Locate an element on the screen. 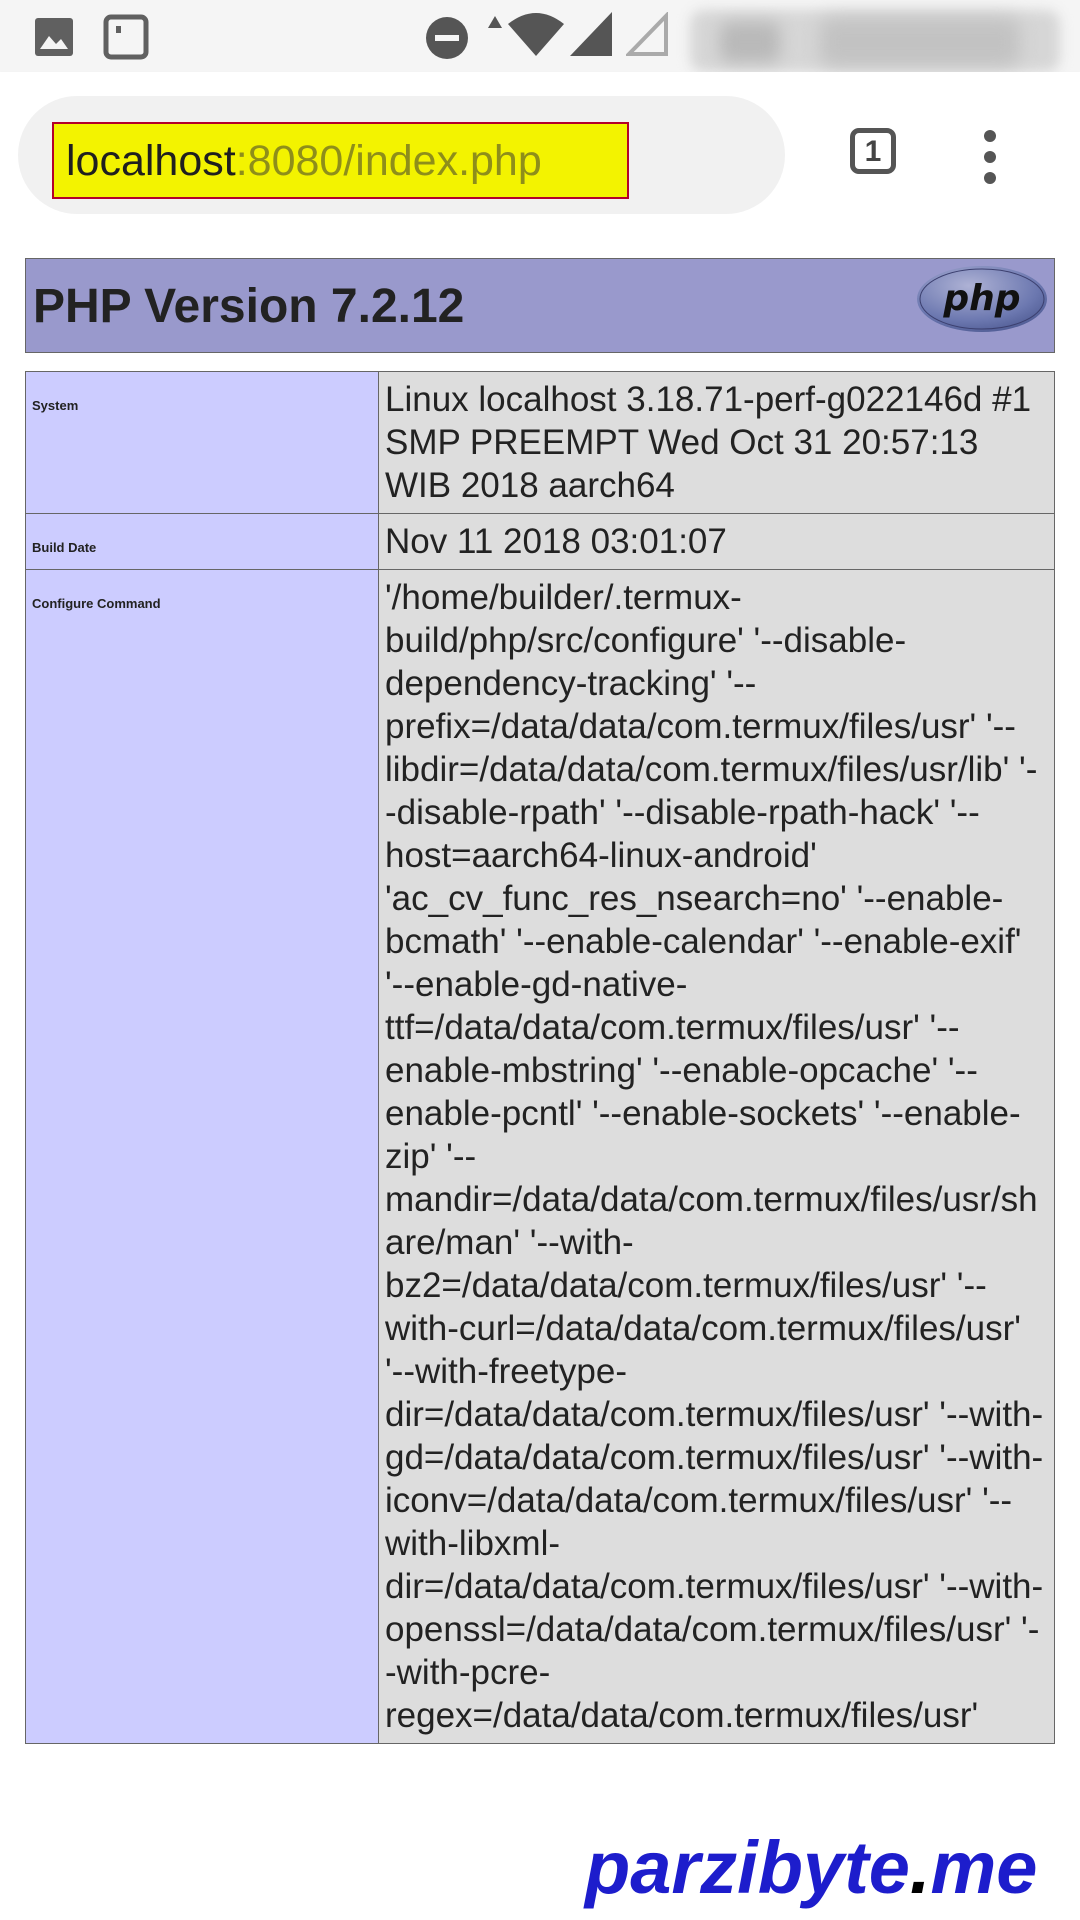 The height and width of the screenshot is (1920, 1080). cellular-signal-empty-icon is located at coordinates (647, 34).